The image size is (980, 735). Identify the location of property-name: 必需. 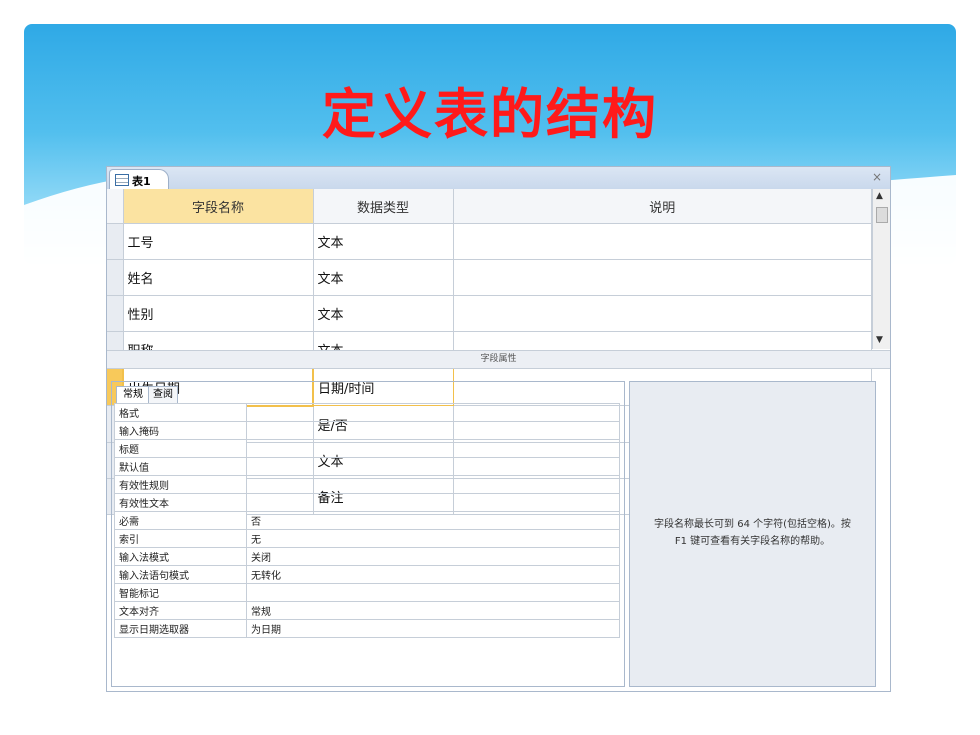
(180, 520).